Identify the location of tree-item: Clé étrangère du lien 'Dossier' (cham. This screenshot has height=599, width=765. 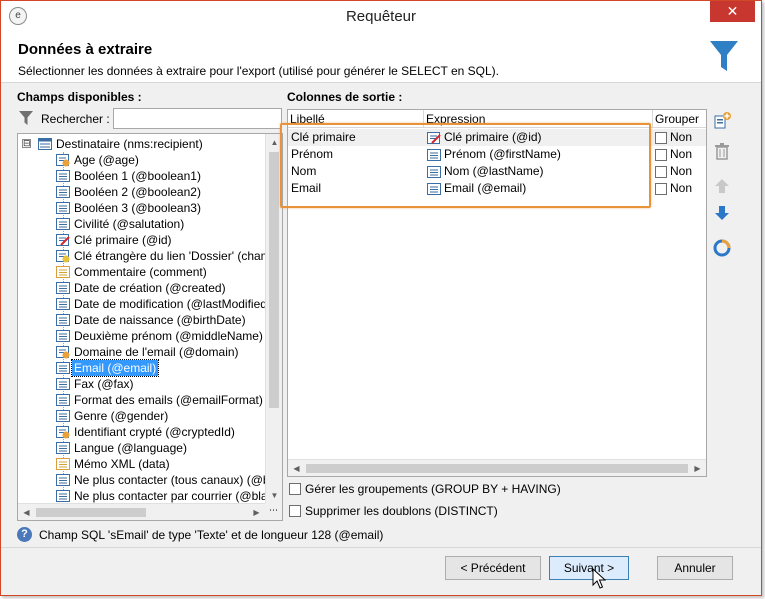
(144, 256).